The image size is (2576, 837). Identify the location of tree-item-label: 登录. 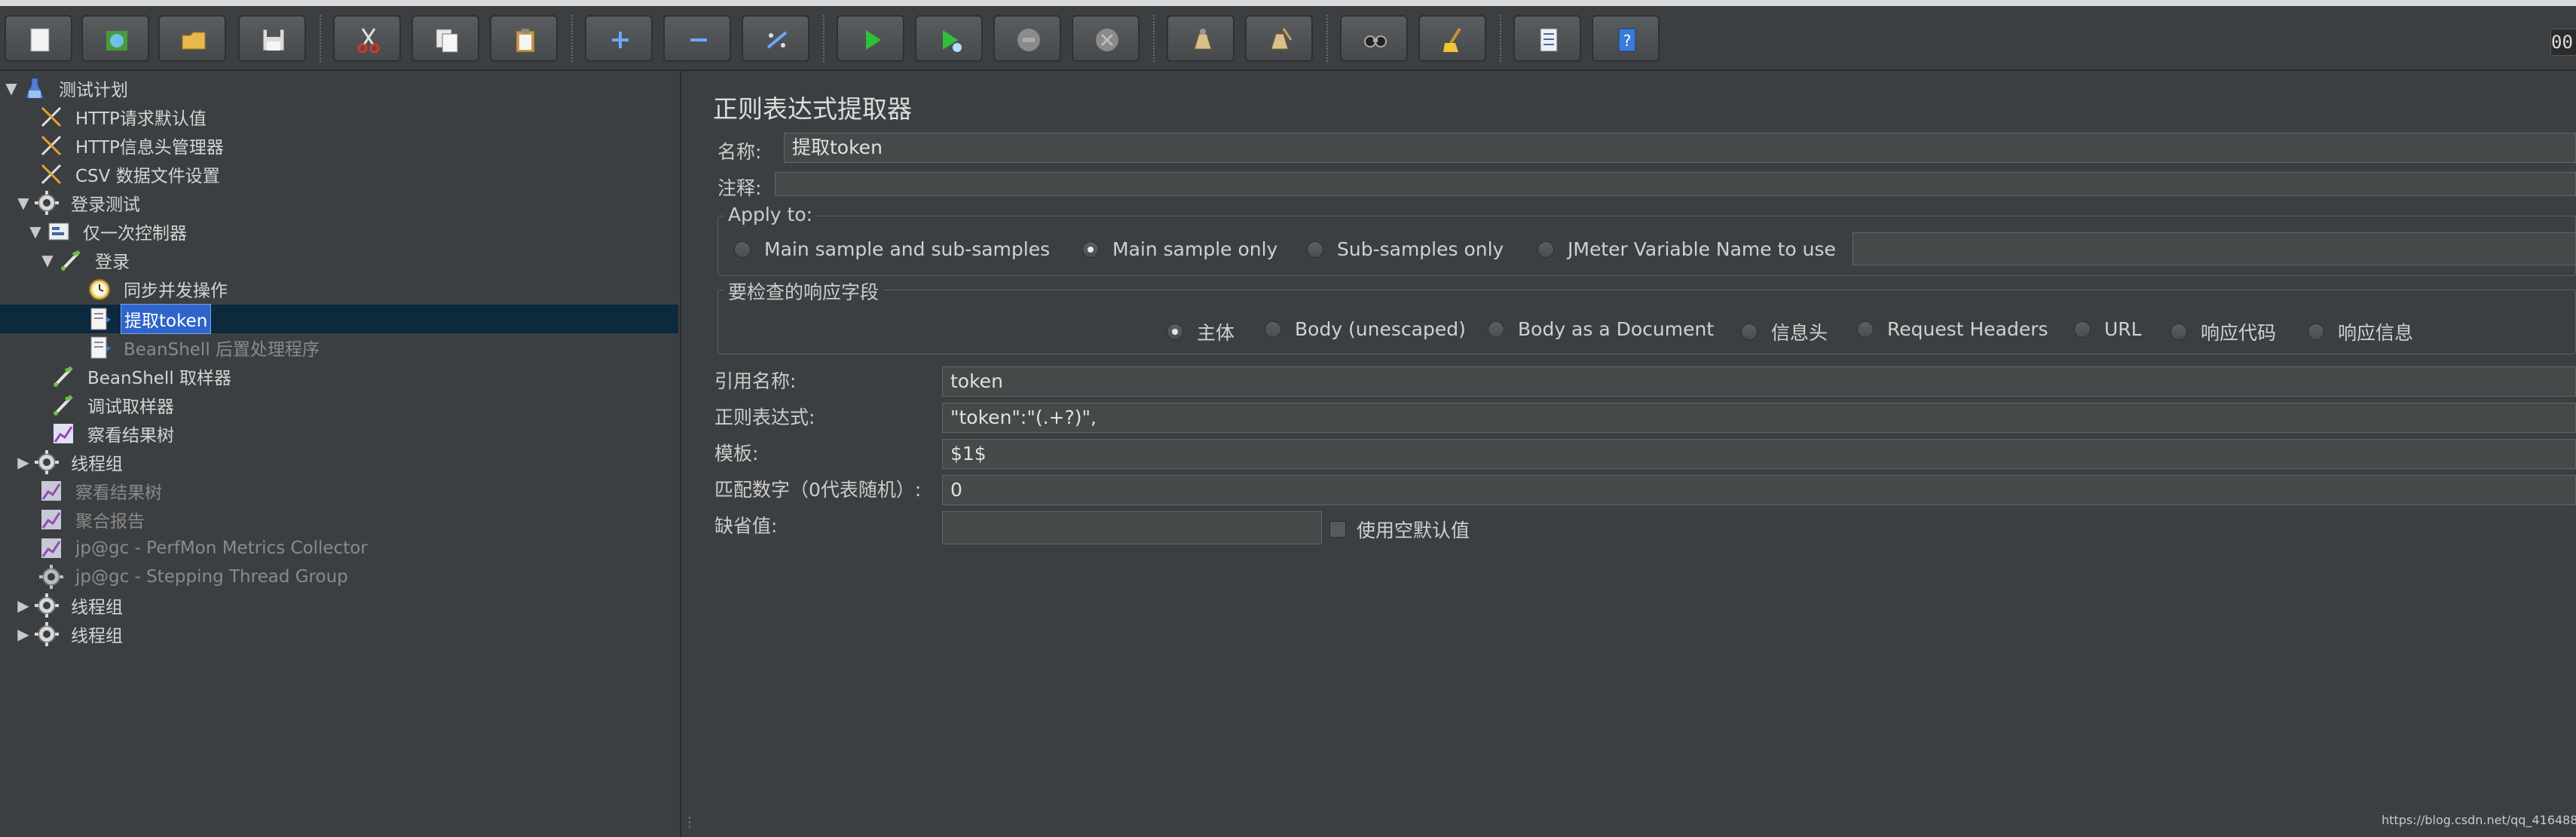
(112, 262).